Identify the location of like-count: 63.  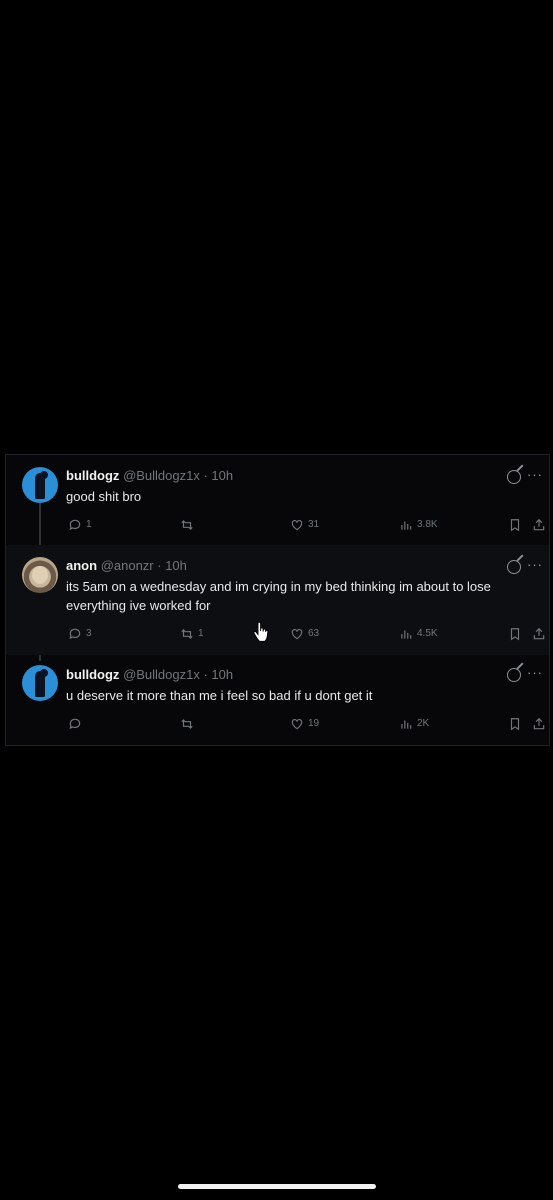
(314, 633).